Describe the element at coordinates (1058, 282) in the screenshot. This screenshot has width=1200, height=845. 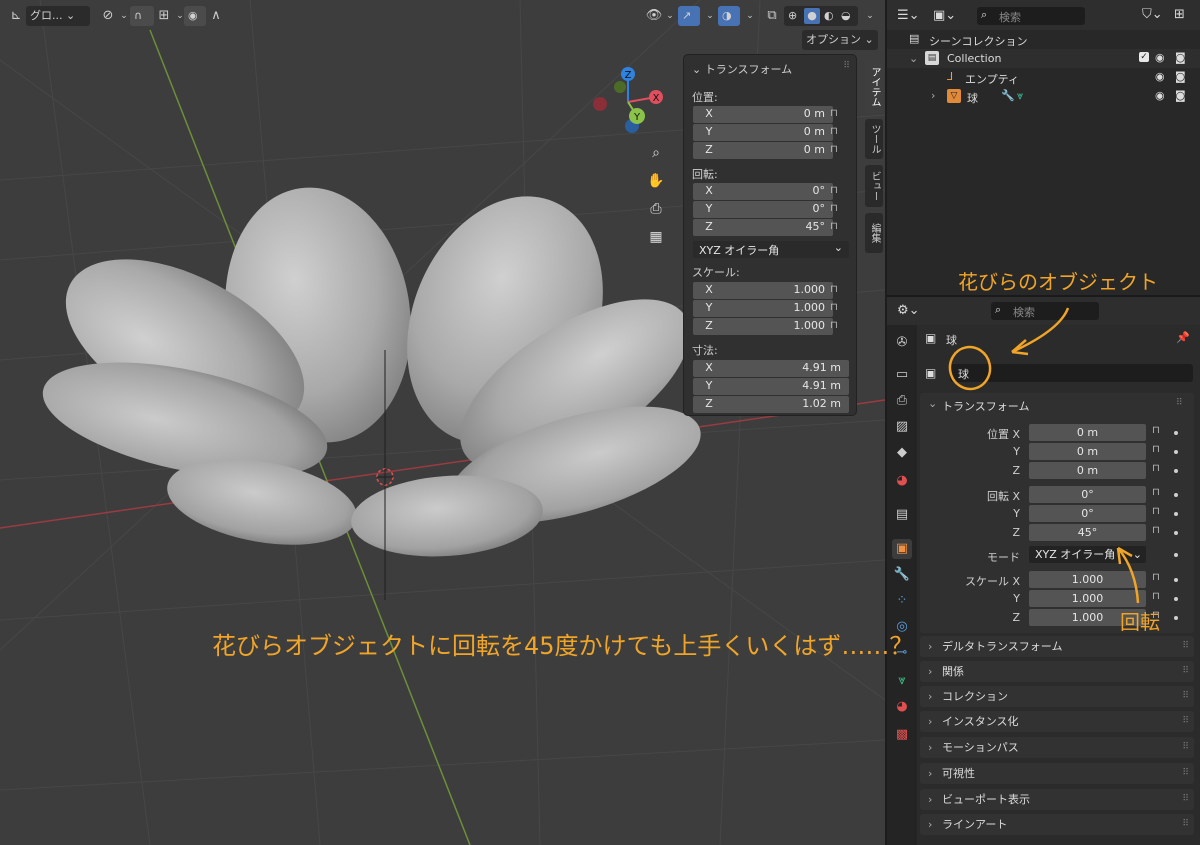
I see `annotation-petal-object: 花びらのオブジェクト` at that location.